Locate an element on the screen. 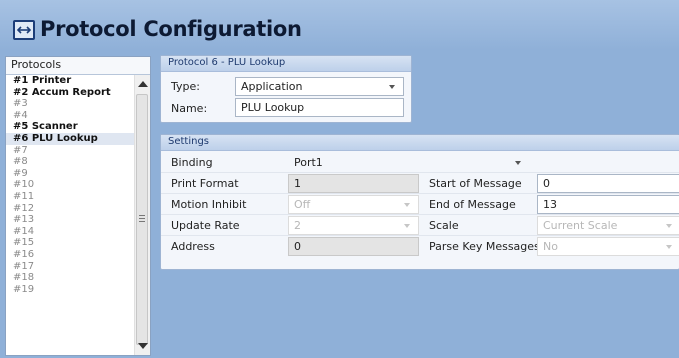 The height and width of the screenshot is (358, 679). scroll-up-icon is located at coordinates (143, 84).